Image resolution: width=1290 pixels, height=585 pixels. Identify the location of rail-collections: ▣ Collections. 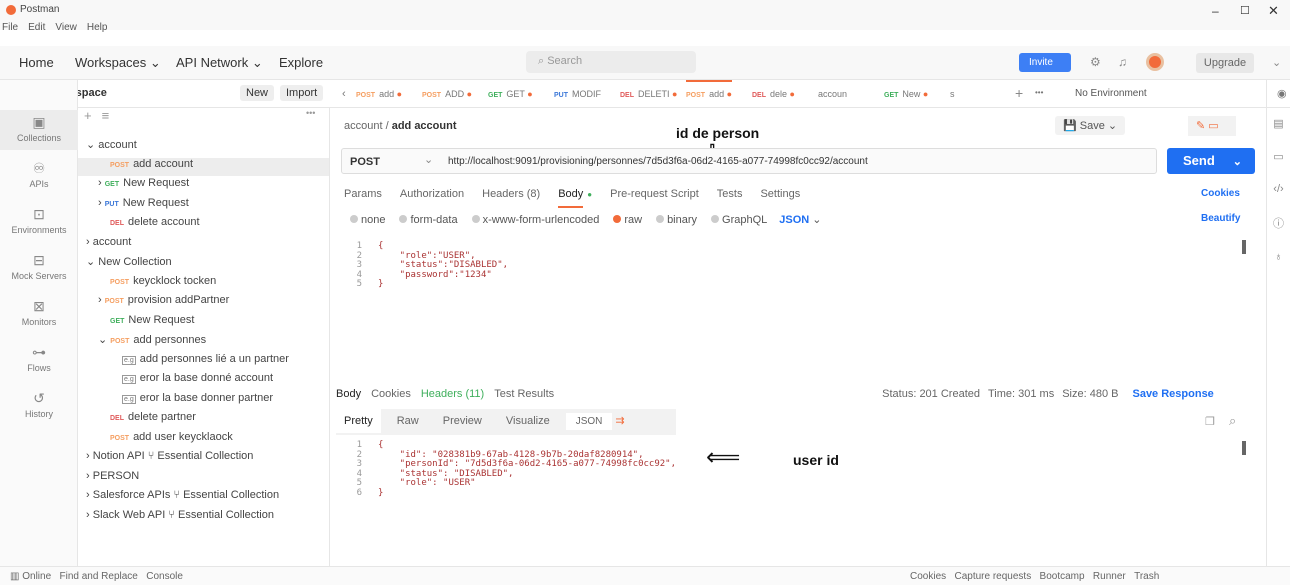
(39, 130).